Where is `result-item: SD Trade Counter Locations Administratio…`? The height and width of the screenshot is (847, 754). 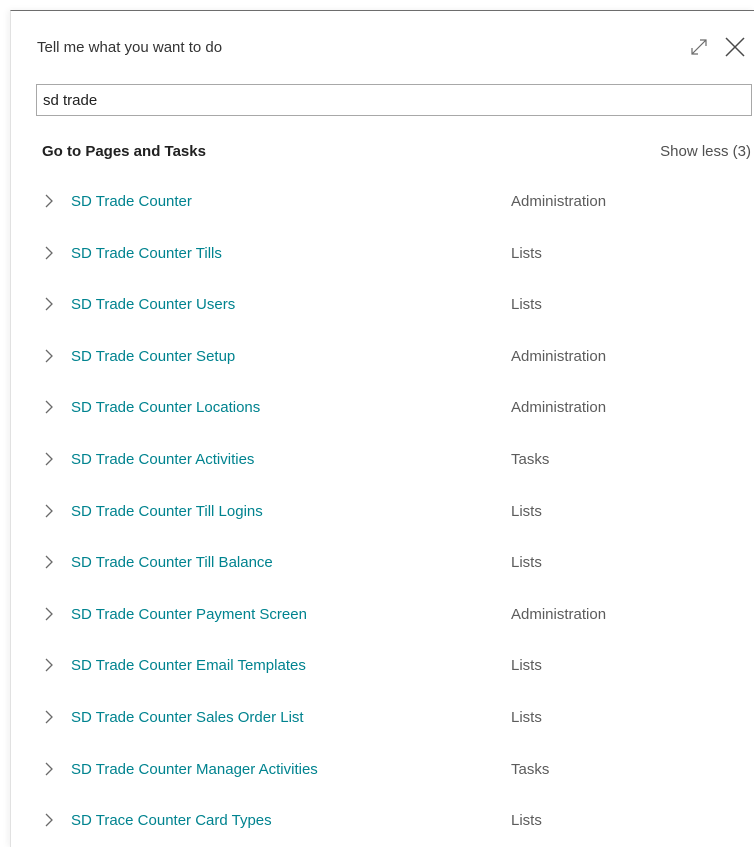 result-item: SD Trade Counter Locations Administratio… is located at coordinates (382, 408).